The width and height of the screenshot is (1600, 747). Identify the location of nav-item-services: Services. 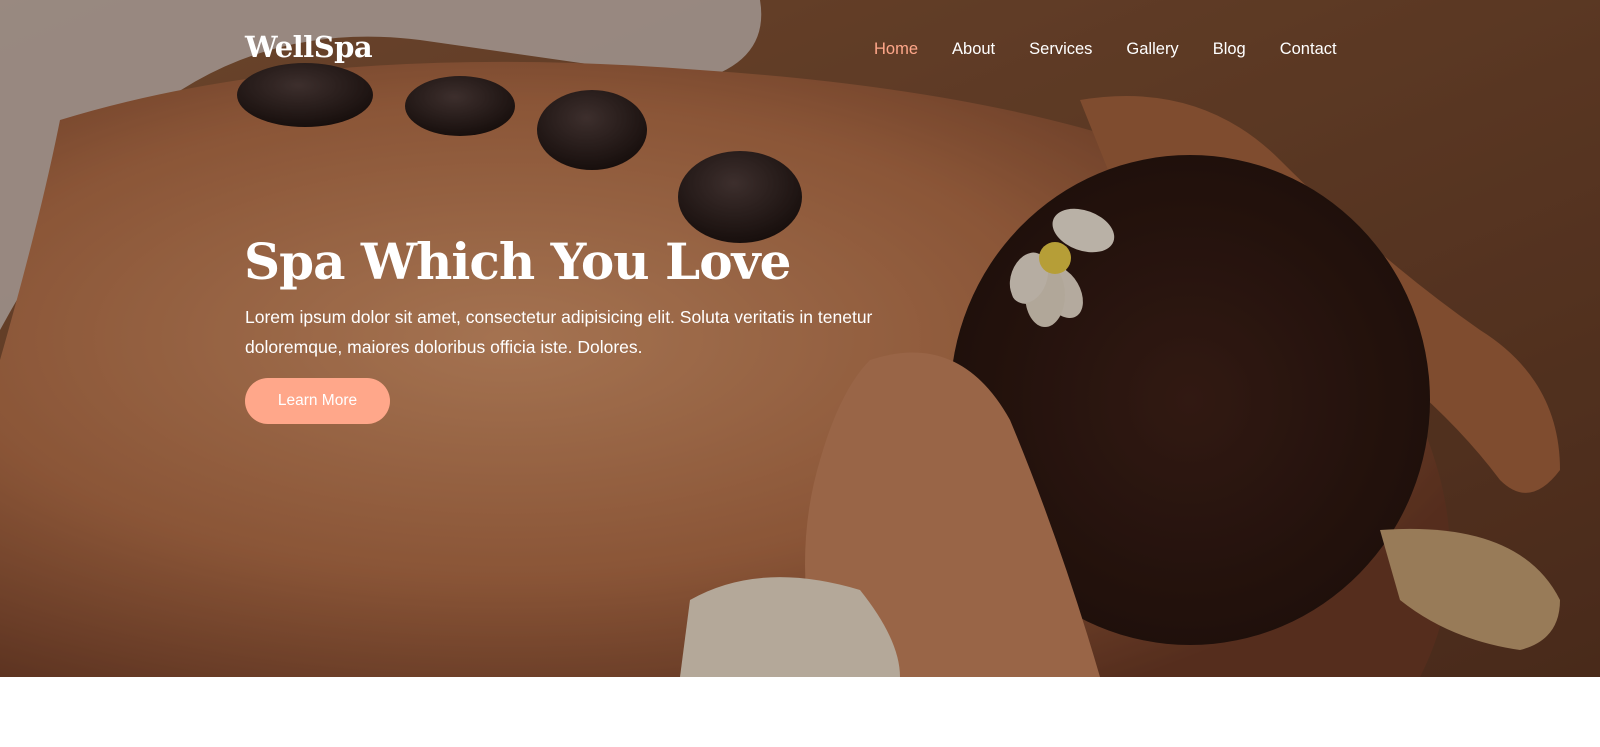
(1060, 49).